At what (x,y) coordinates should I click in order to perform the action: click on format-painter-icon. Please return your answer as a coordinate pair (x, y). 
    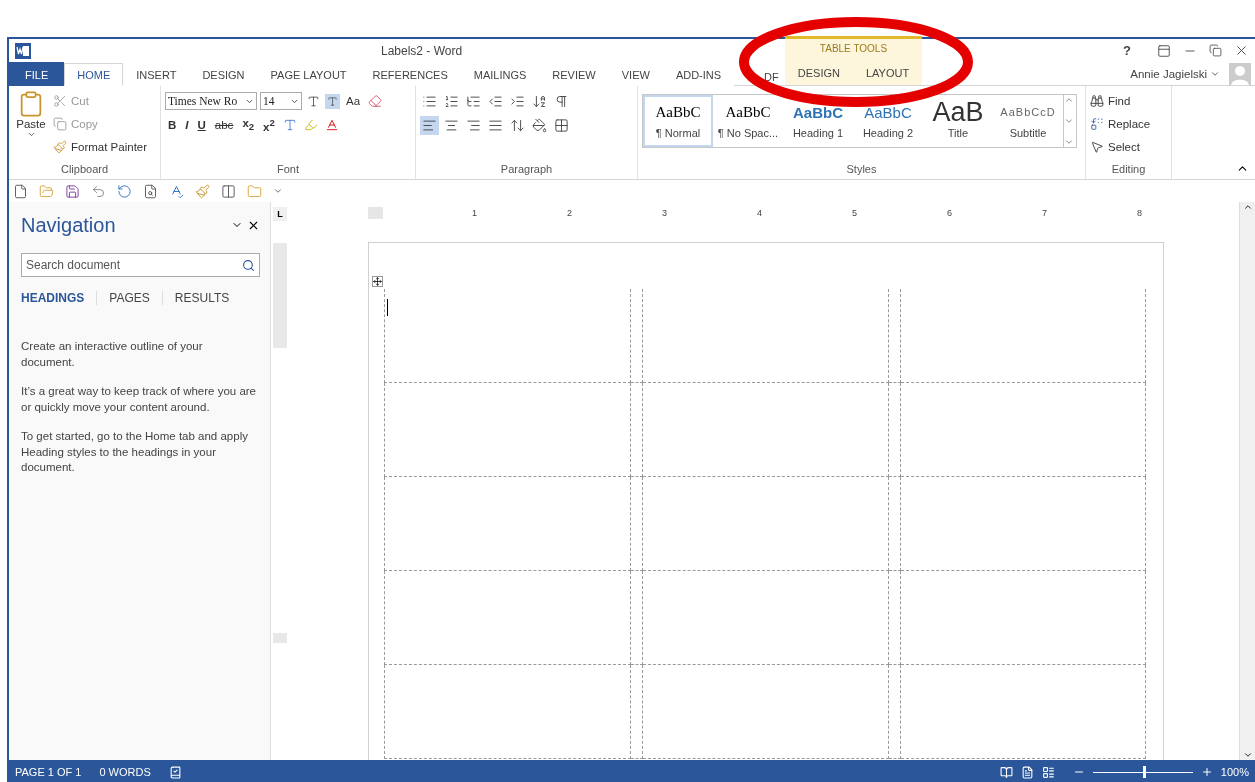
    Looking at the image, I should click on (202, 191).